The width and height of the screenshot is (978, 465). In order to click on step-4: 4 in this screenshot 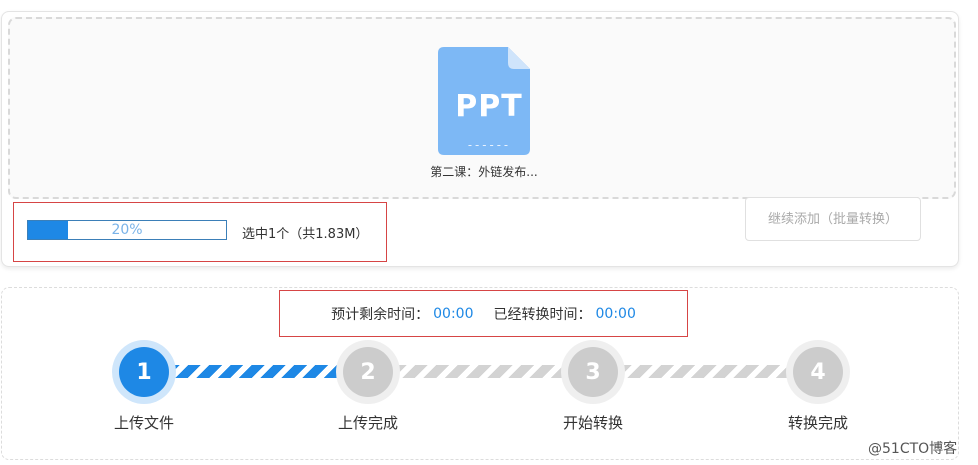, I will do `click(818, 372)`.